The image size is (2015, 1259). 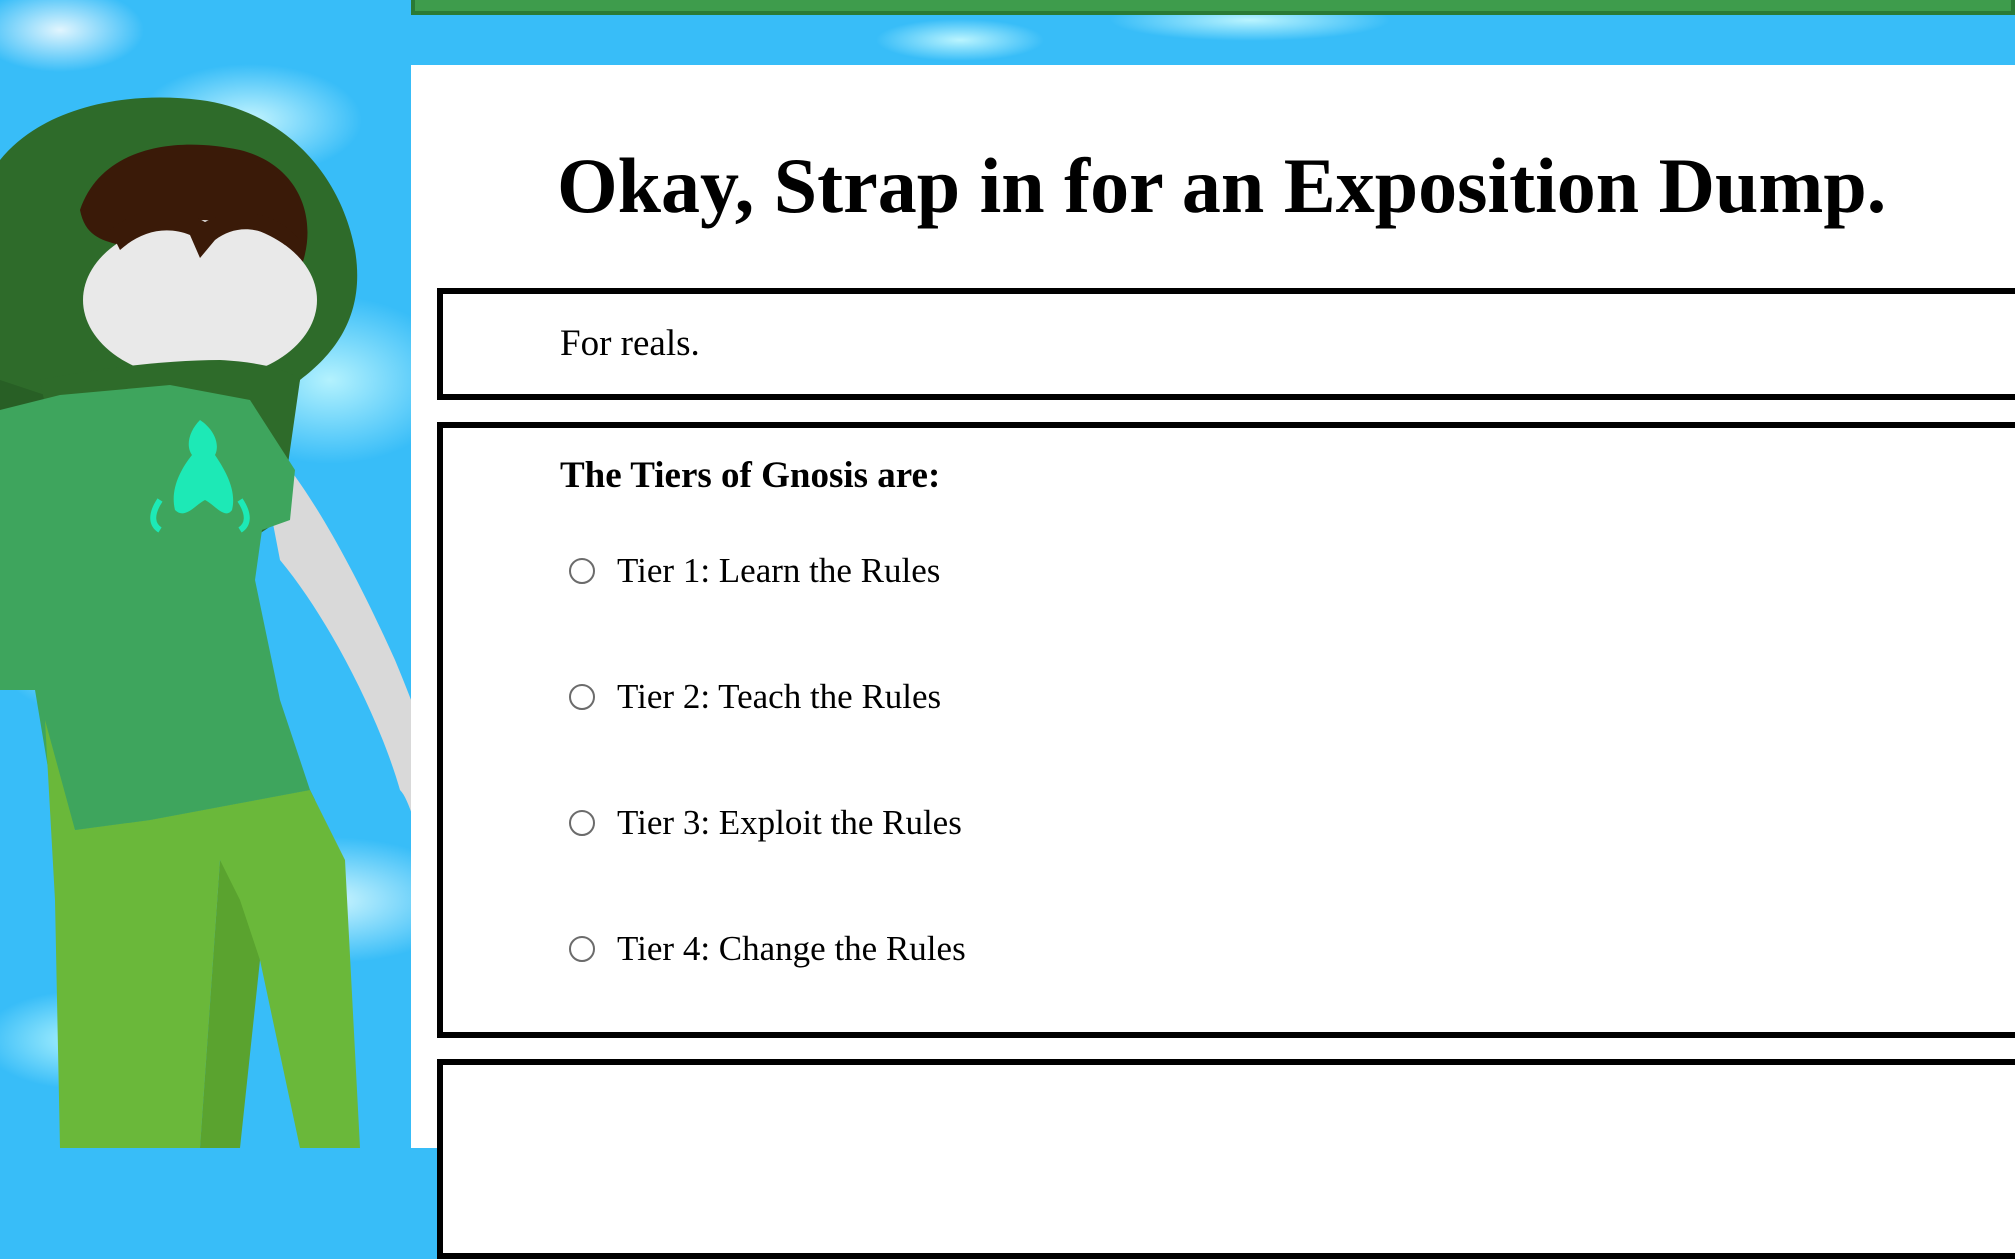 I want to click on next-box, so click(x=1226, y=1159).